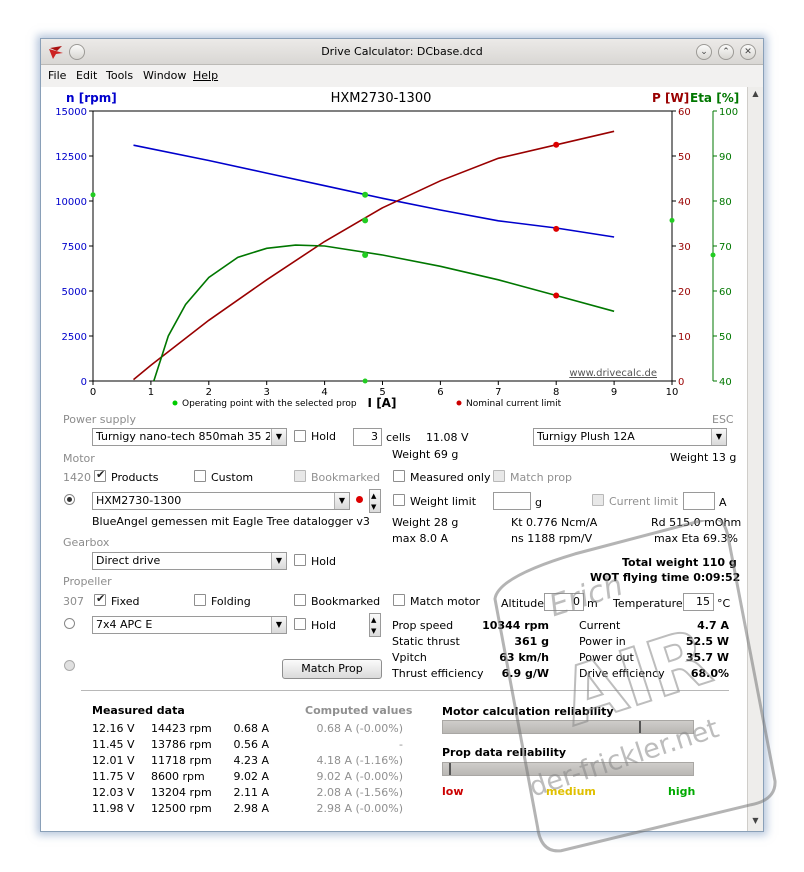 This screenshot has height=872, width=804. What do you see at coordinates (723, 502) in the screenshot?
I see `current-limit-unit: A` at bounding box center [723, 502].